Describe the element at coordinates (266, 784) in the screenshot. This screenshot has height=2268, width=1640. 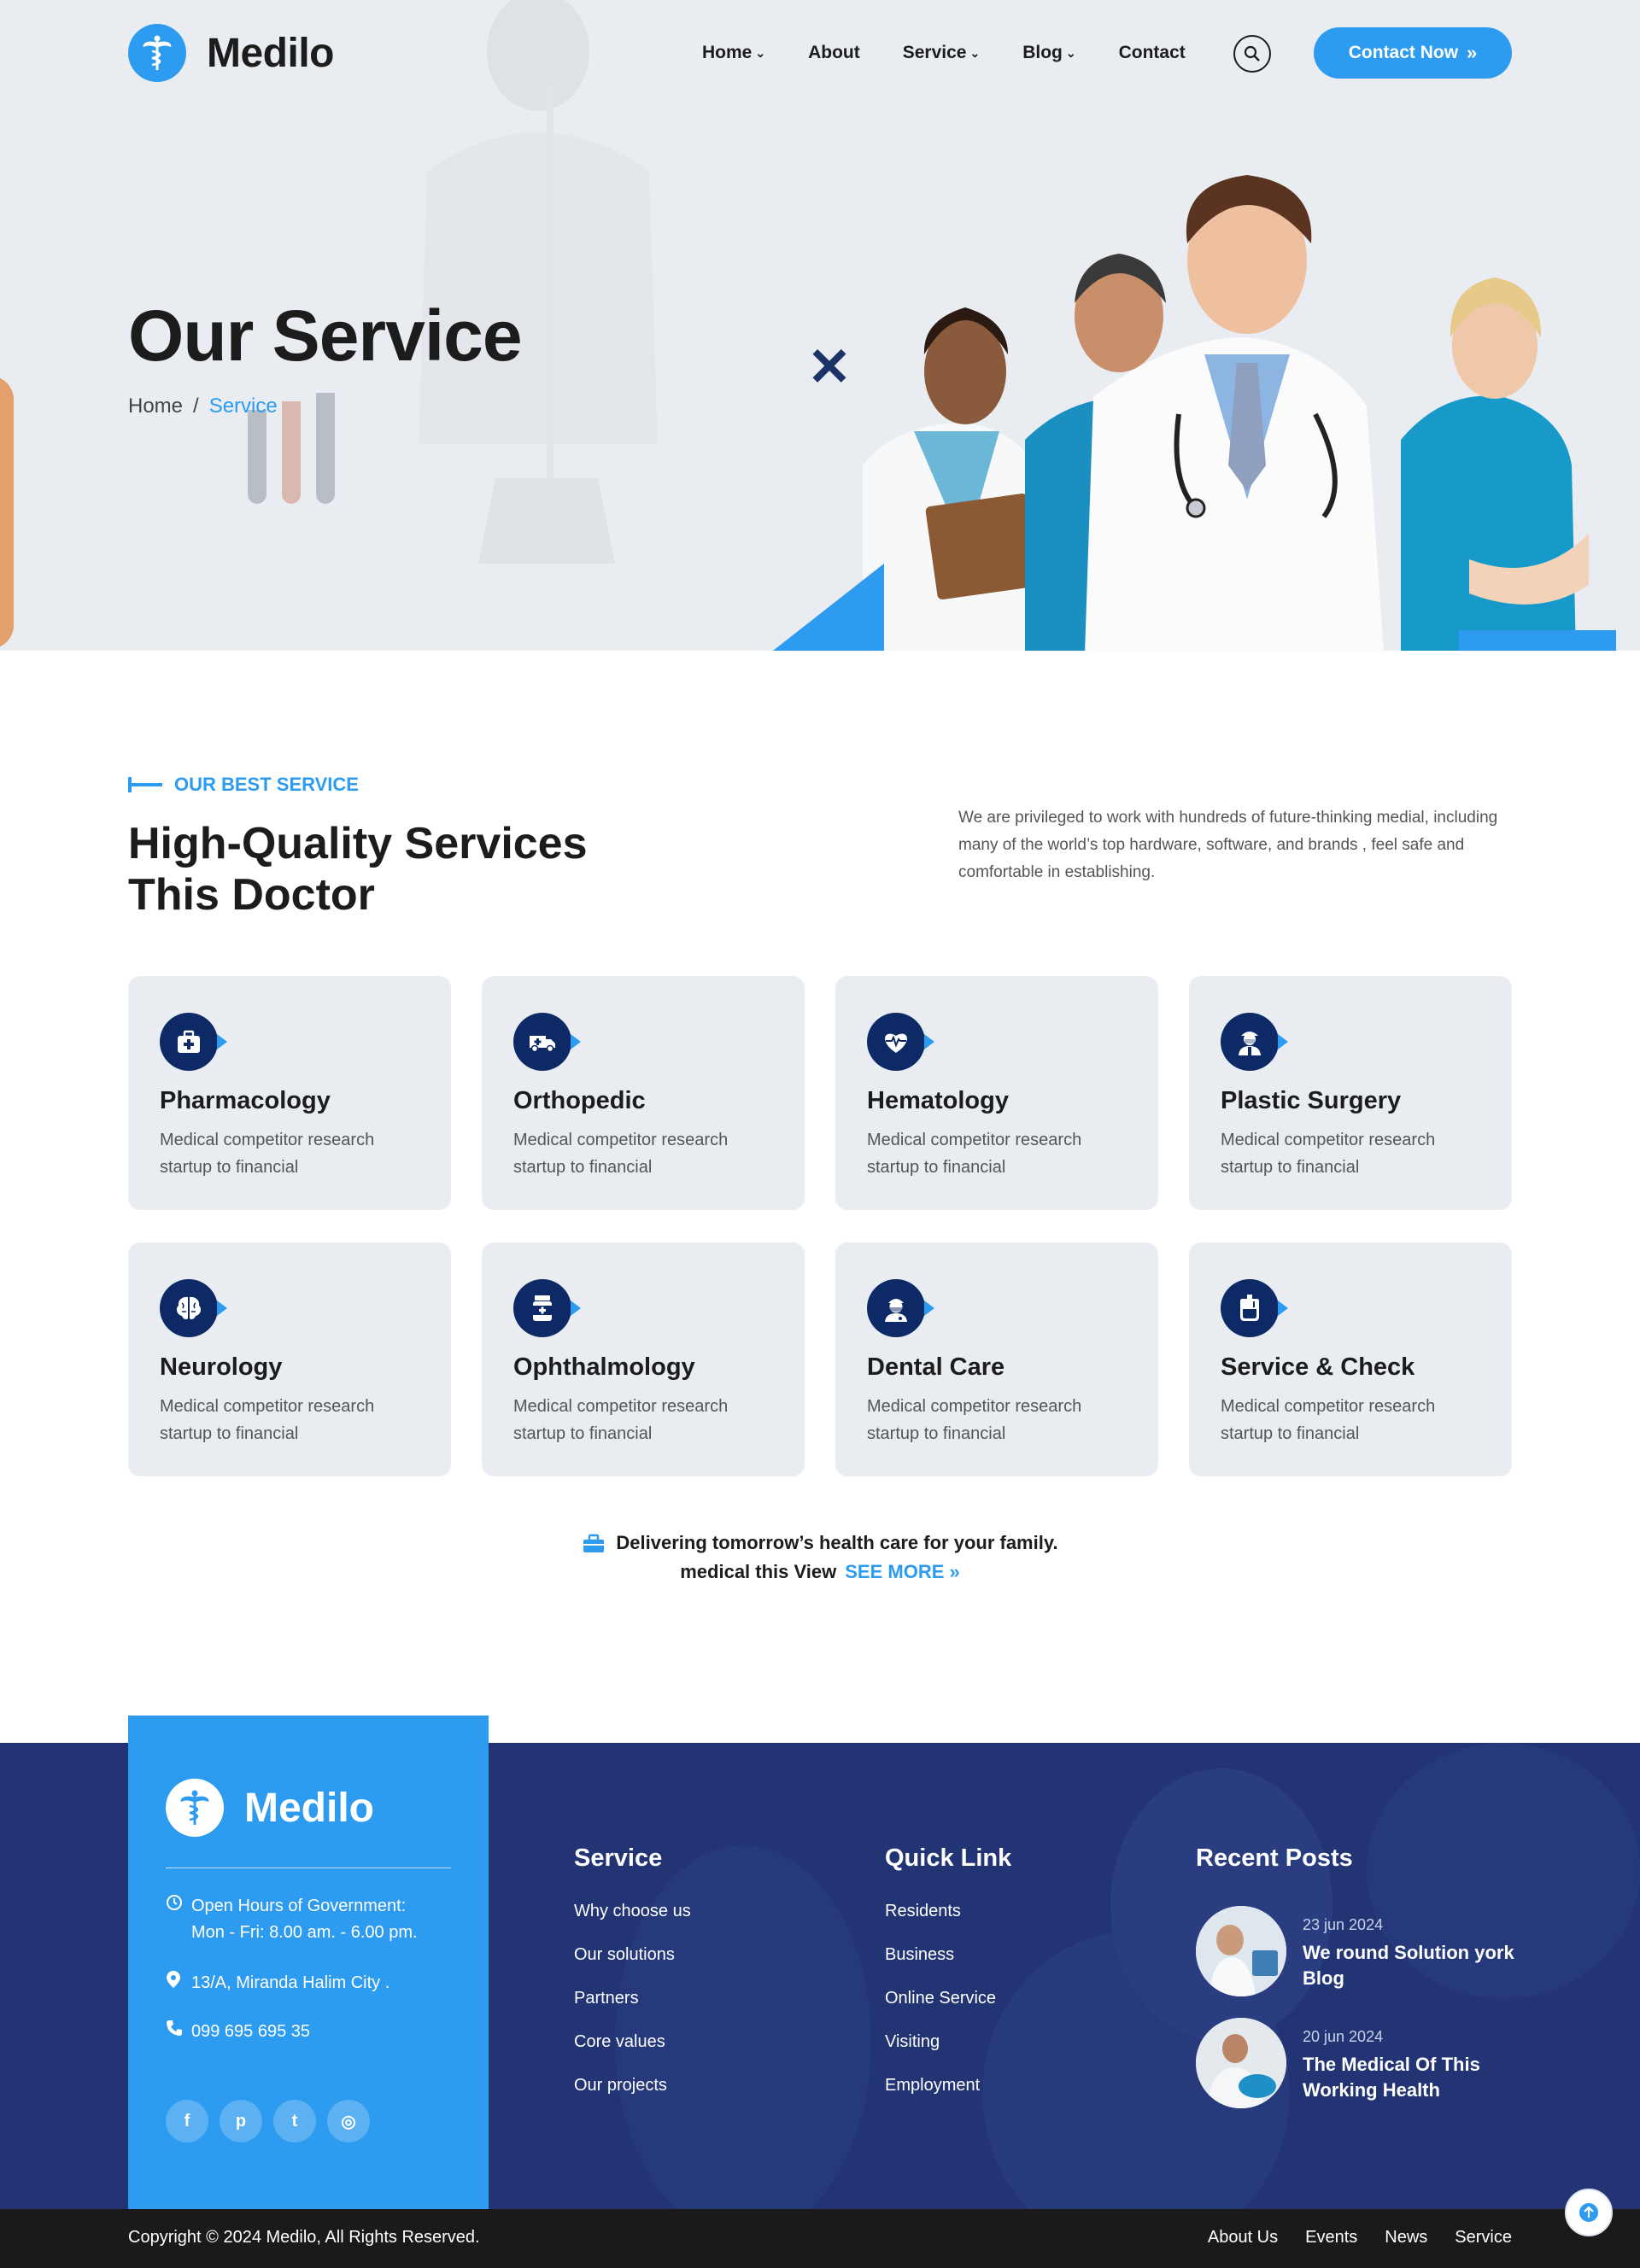
I see `section-tag-text: OUR BEST SERVICE` at that location.